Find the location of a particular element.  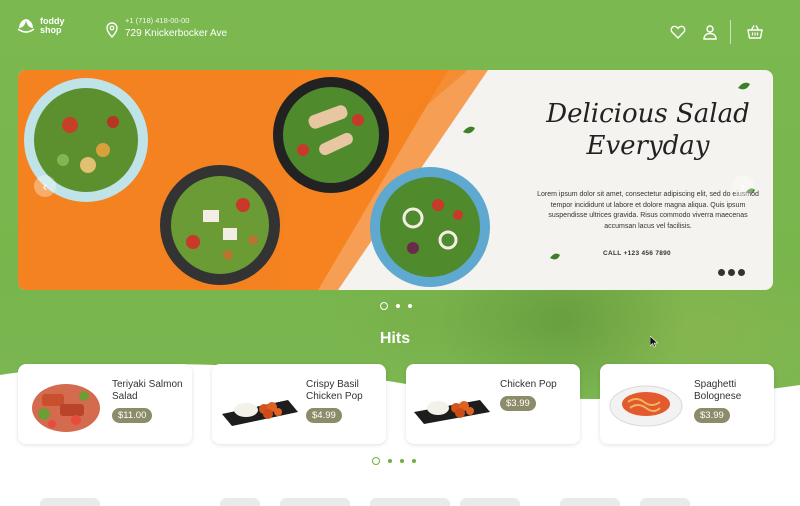

product-card: Teriyaki Salmon Salad $11.00 is located at coordinates (105, 404).